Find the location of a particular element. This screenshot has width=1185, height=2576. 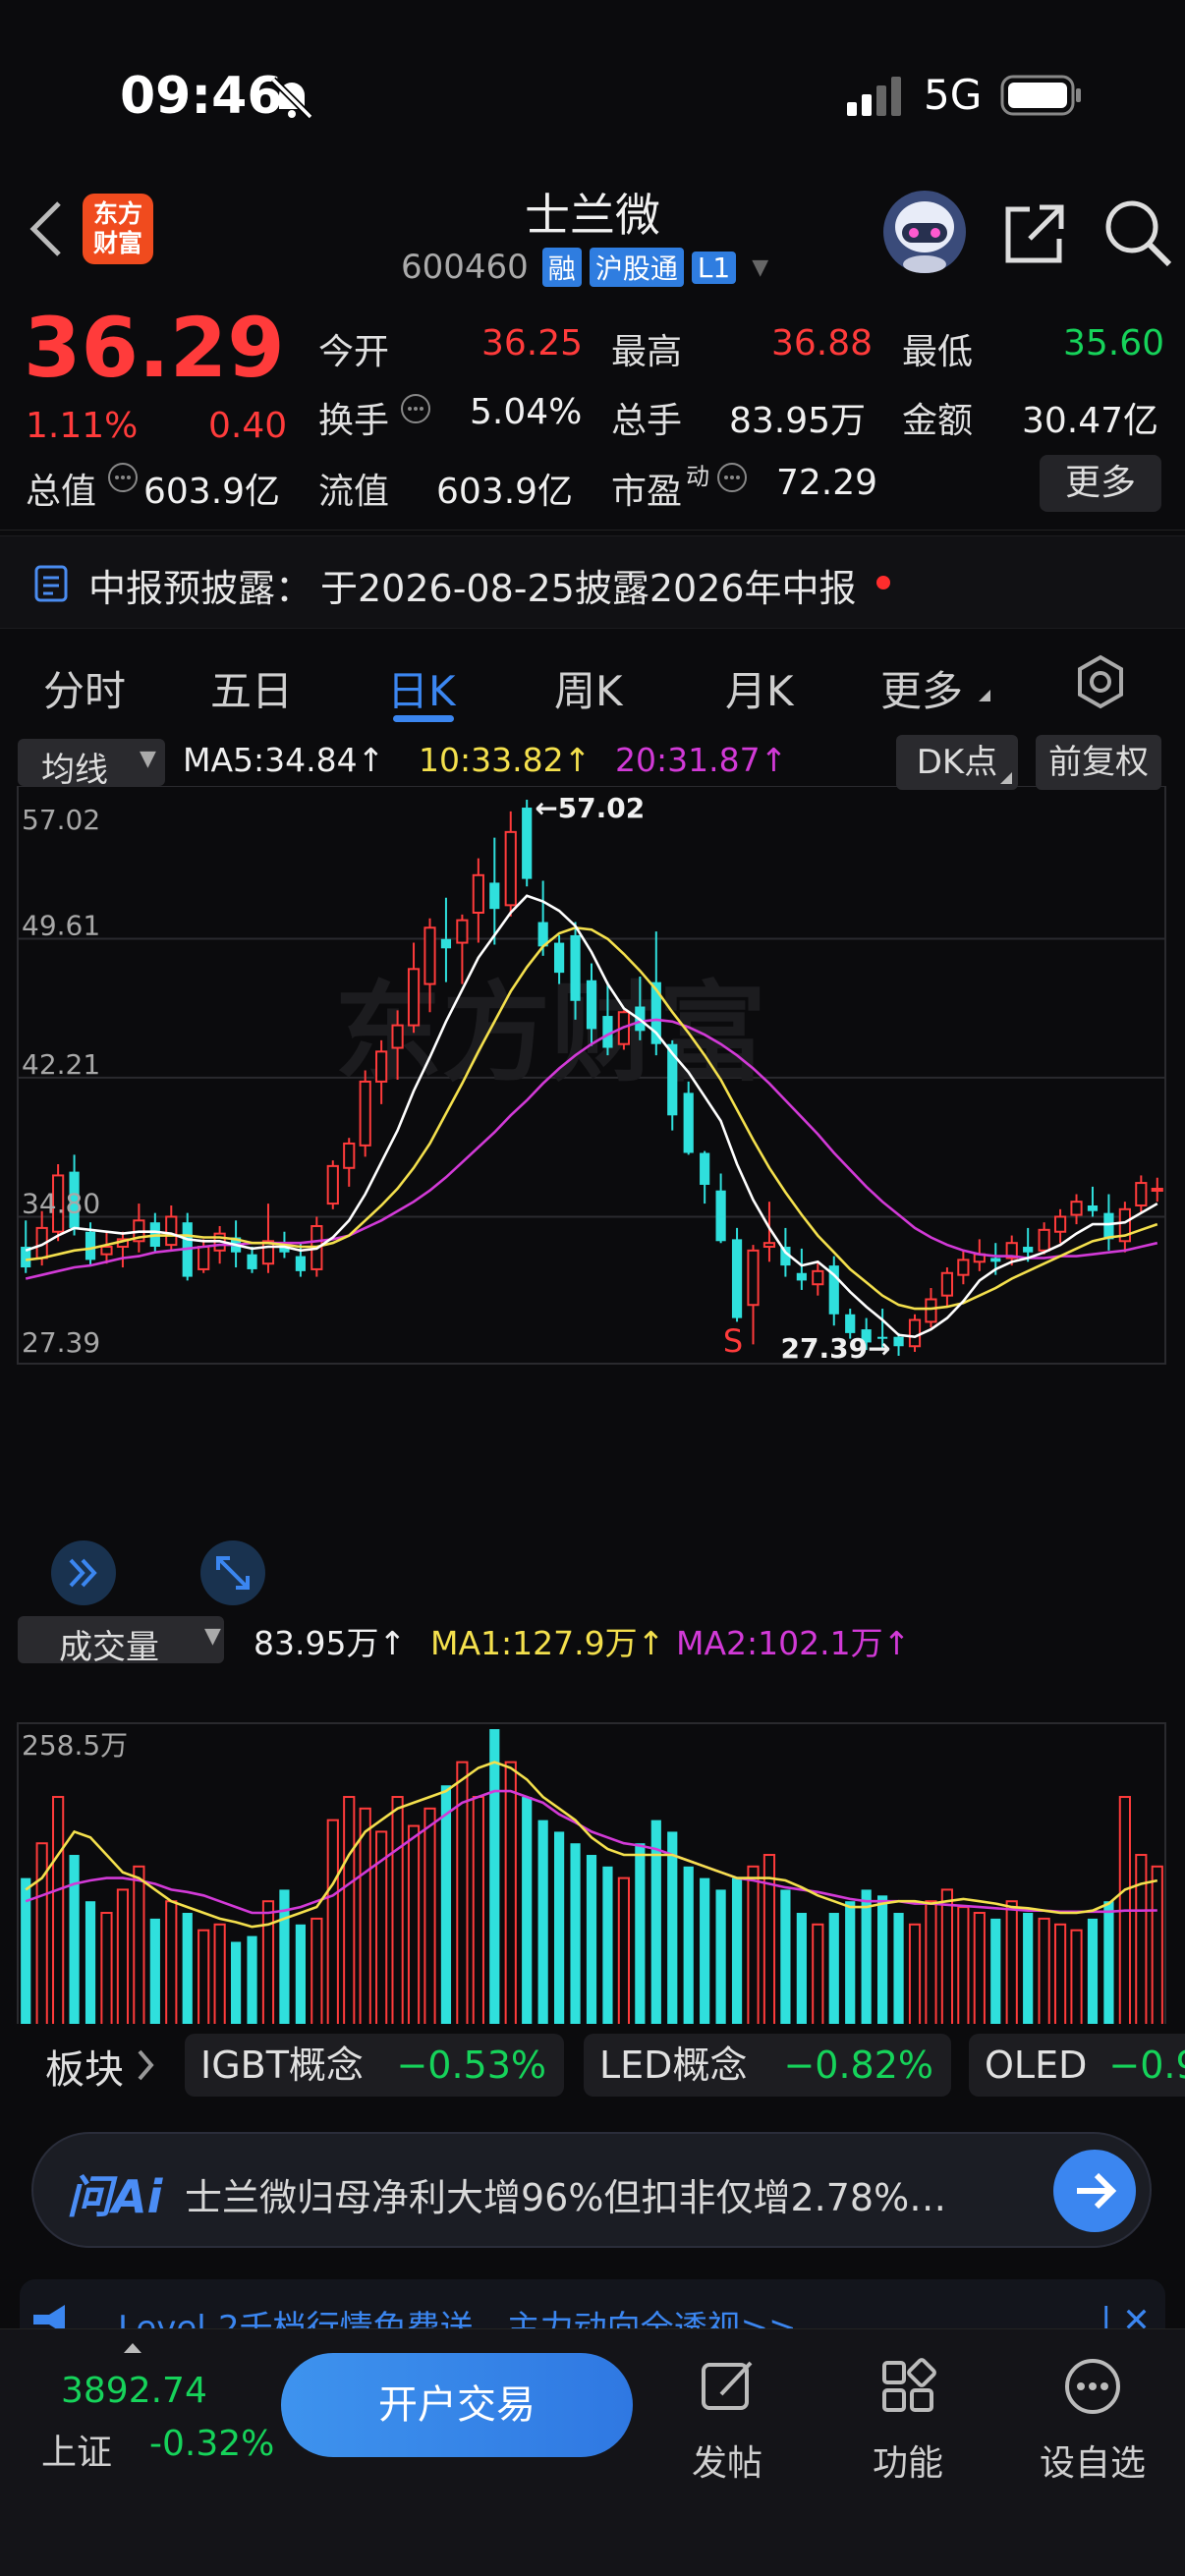

open-label: 今开 is located at coordinates (354, 352).